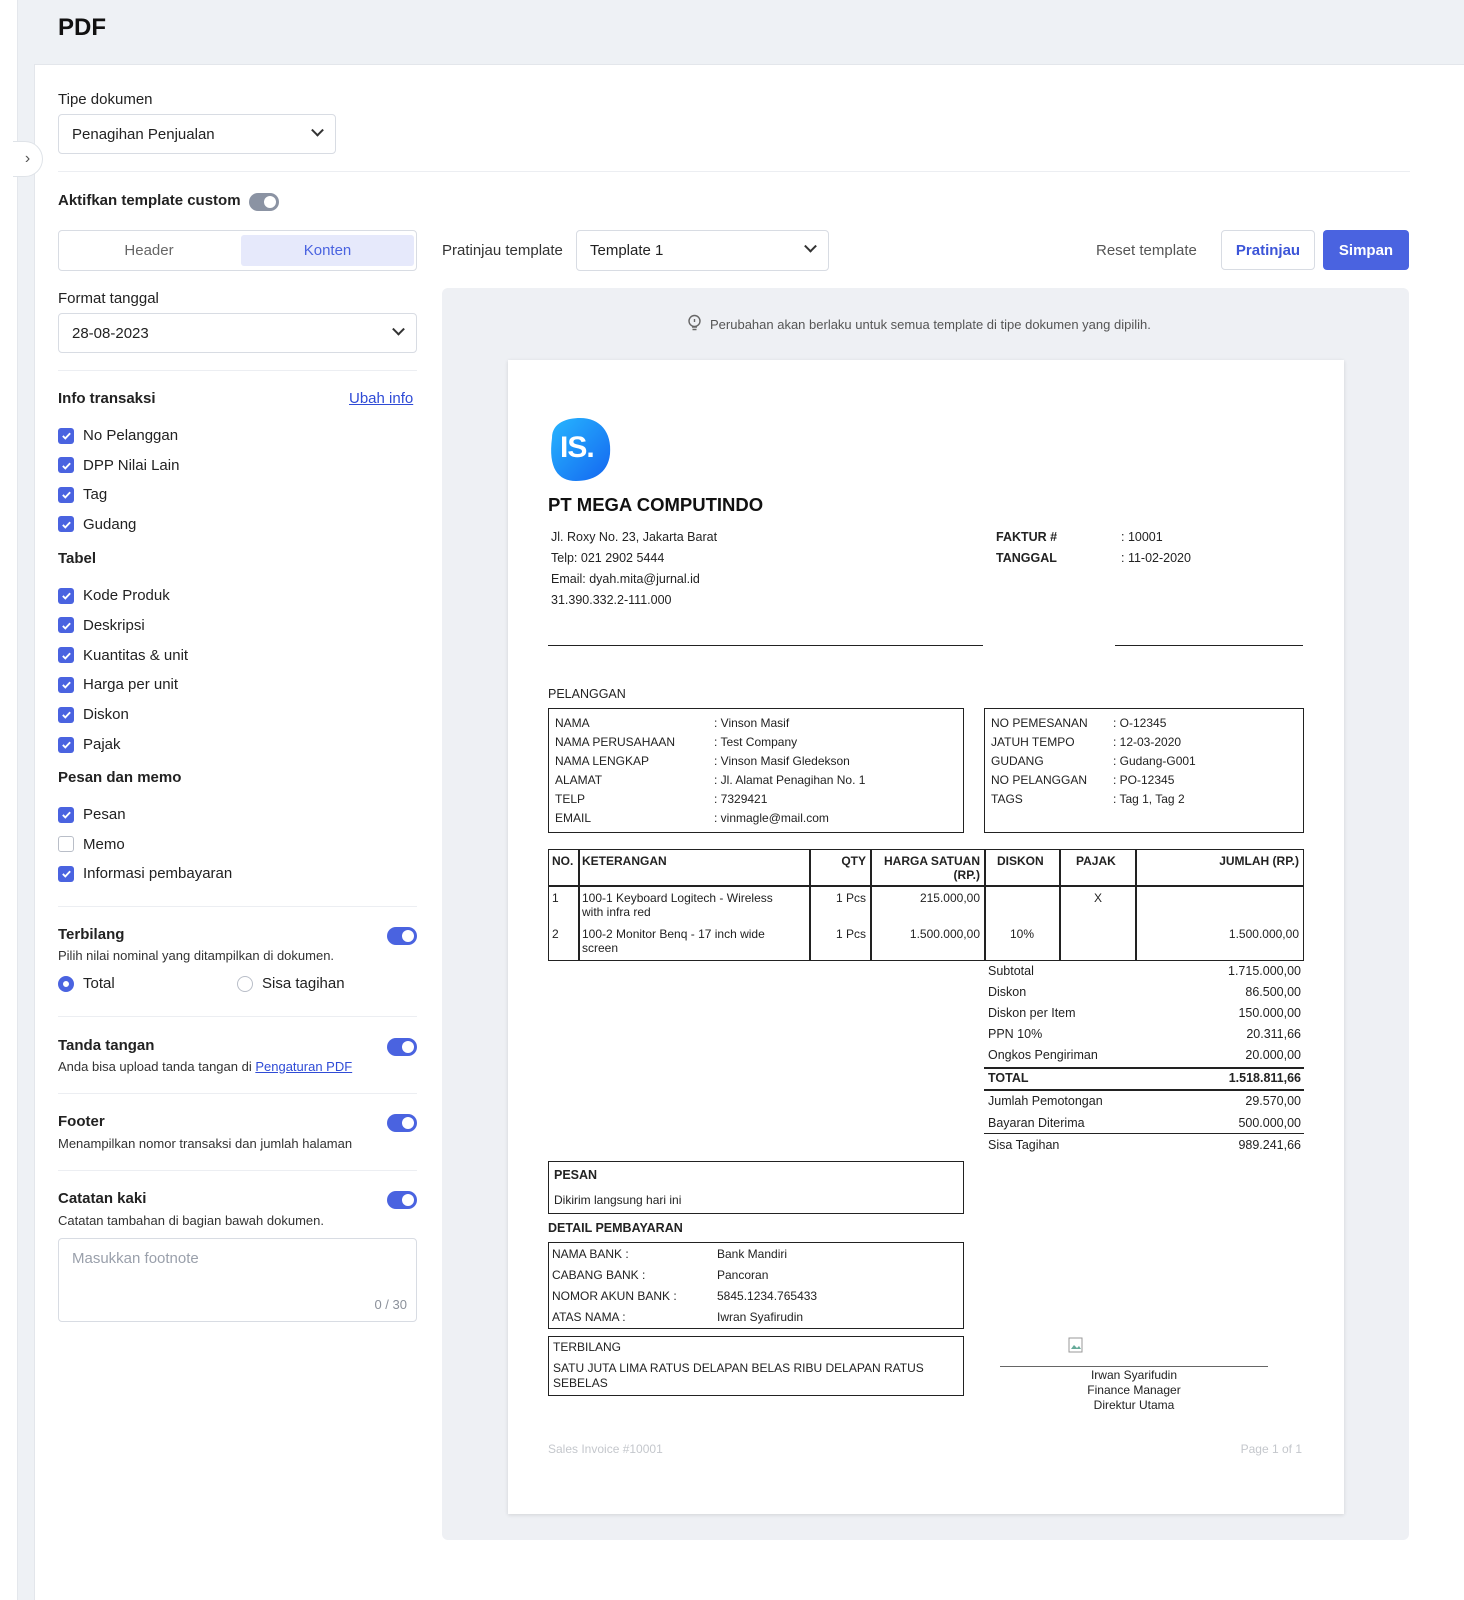 The image size is (1464, 1600). I want to click on pratinjau-button: Pratinjau, so click(1268, 250).